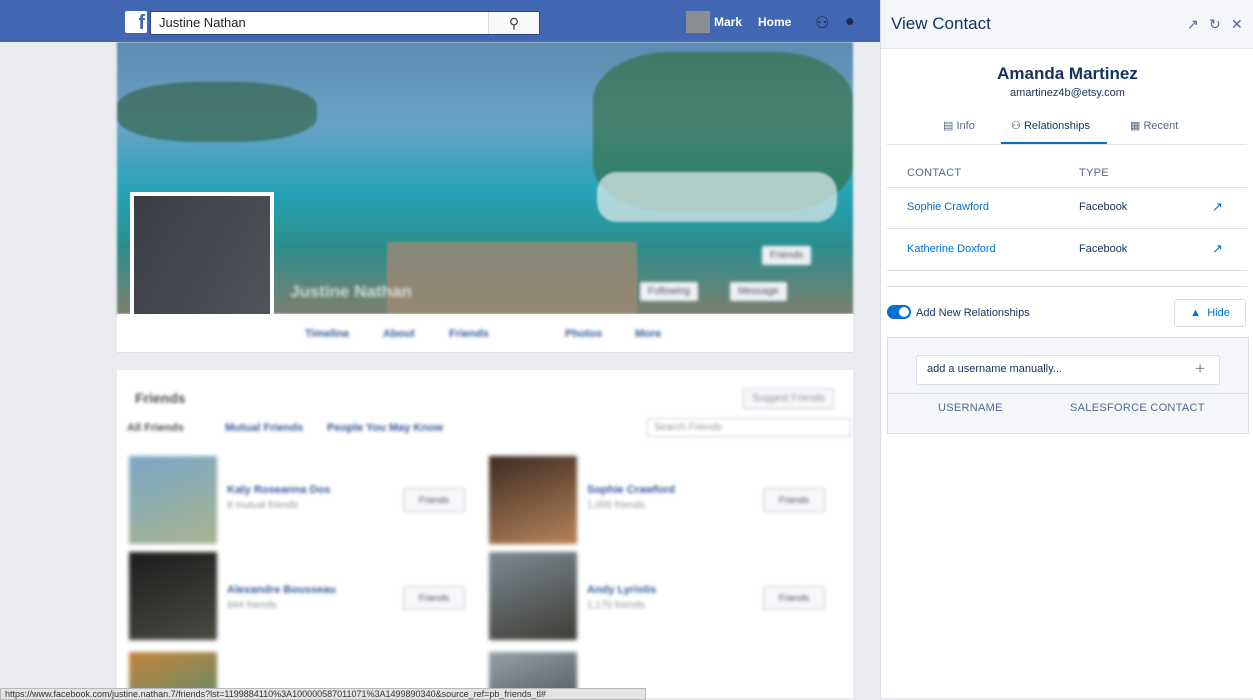 This screenshot has height=700, width=1253. Describe the element at coordinates (278, 490) in the screenshot. I see `friend-name: Katy Roseanna Dos` at that location.